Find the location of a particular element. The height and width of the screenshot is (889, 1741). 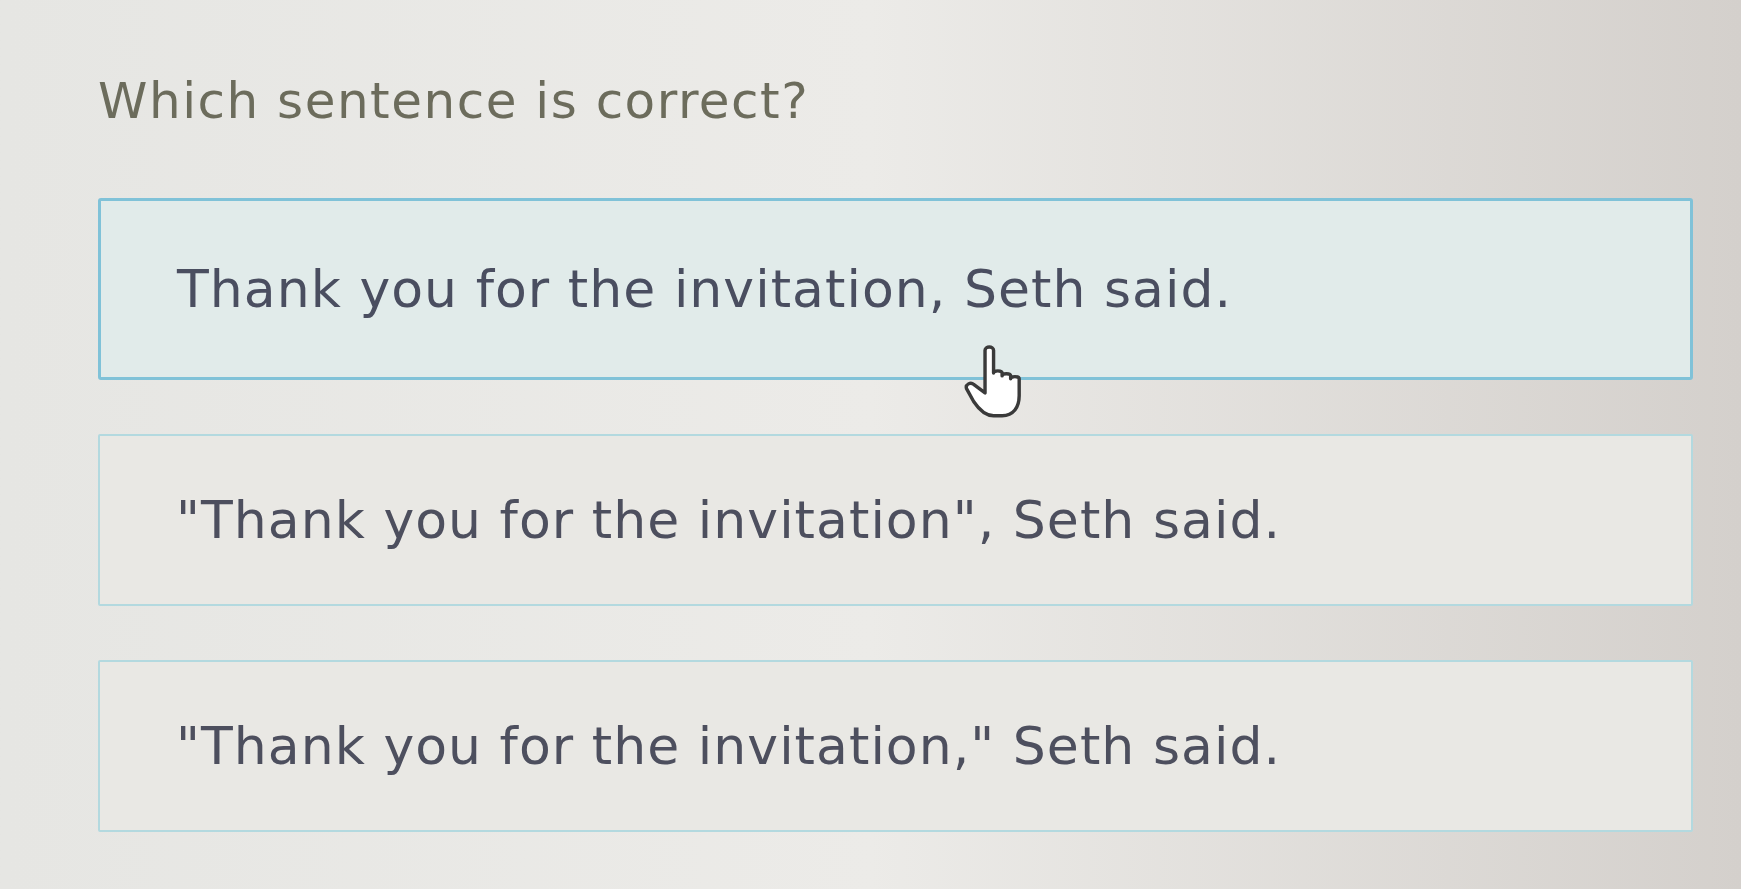

hand-pointer-icon is located at coordinates (993, 381).